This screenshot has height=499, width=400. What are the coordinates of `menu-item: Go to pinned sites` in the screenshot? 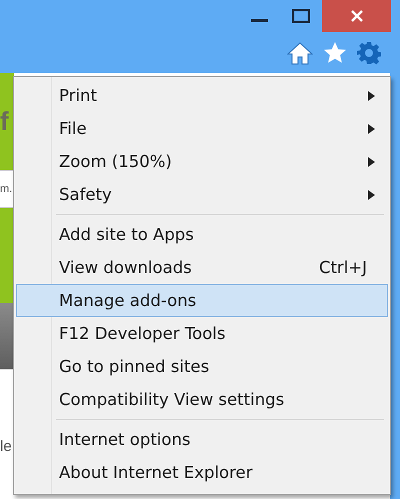 It's located at (202, 366).